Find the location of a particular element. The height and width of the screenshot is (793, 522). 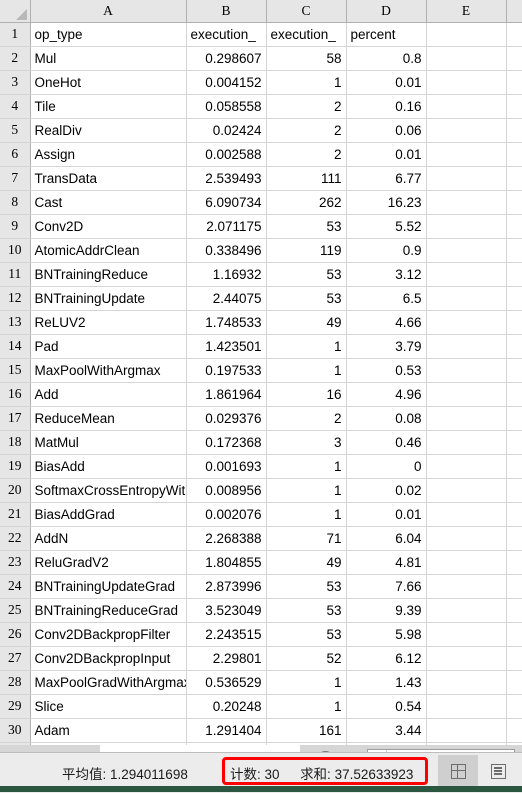

cell-d29: 0.54 is located at coordinates (386, 706).